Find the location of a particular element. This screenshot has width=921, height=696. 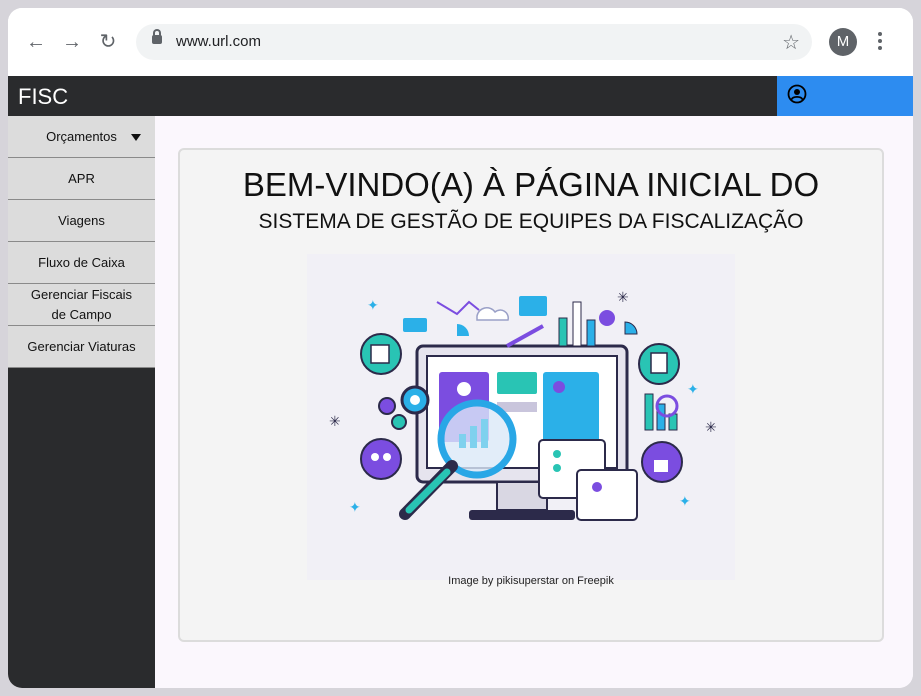

profile-avatar: M is located at coordinates (843, 42).